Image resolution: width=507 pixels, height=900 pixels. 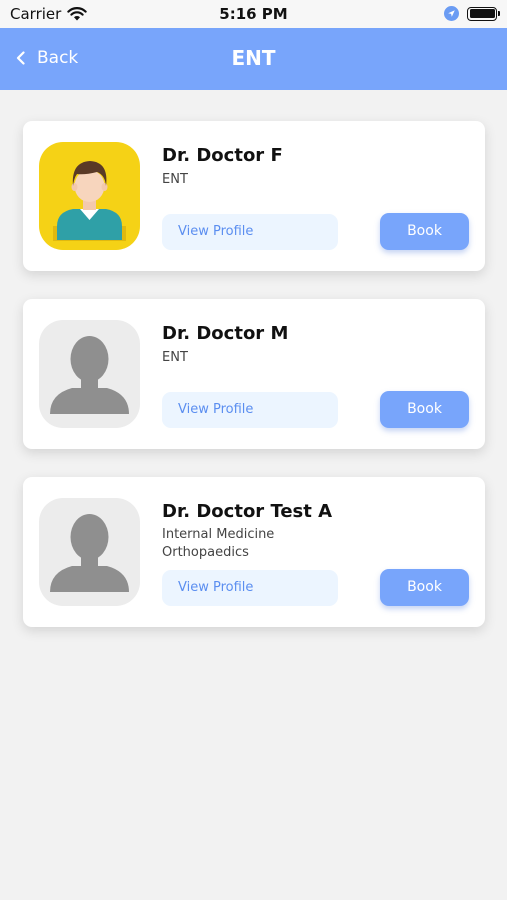 I want to click on doctor-name: Dr. Doctor F, so click(x=222, y=155).